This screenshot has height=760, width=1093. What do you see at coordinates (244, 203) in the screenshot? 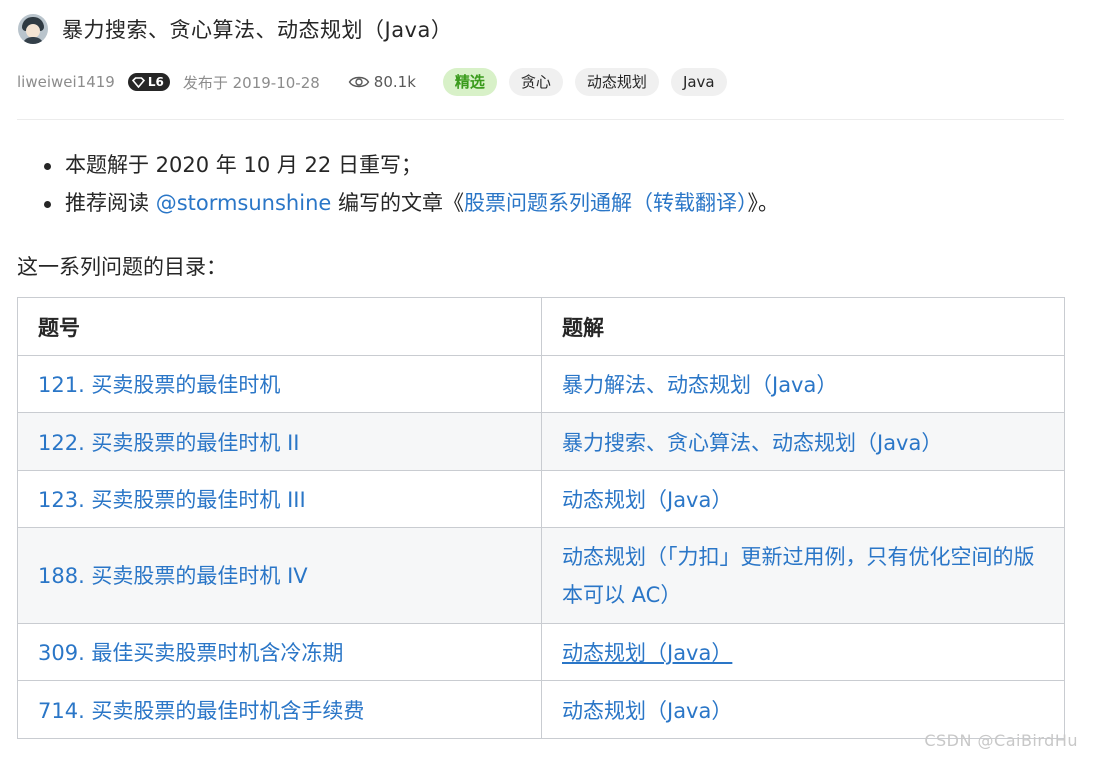
I see `mention-link: @stormsunshine` at bounding box center [244, 203].